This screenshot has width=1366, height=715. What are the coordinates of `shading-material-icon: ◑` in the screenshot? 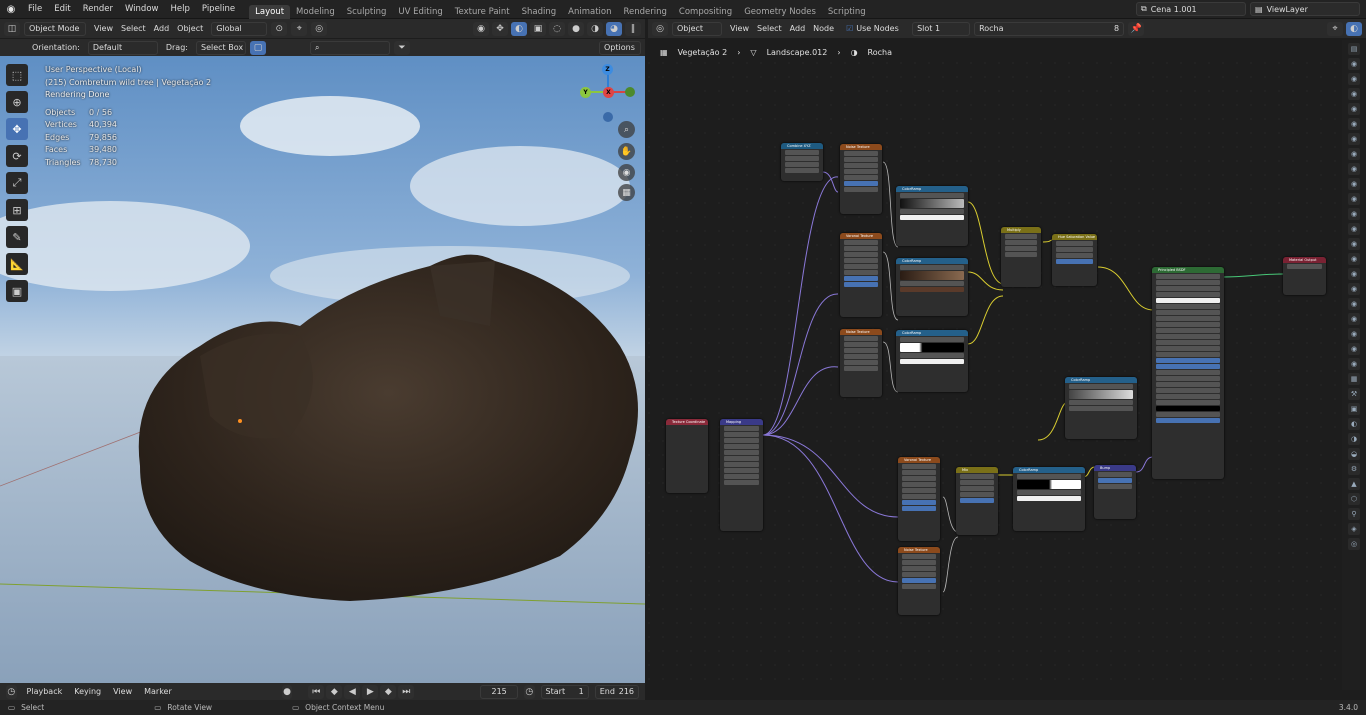 It's located at (595, 28).